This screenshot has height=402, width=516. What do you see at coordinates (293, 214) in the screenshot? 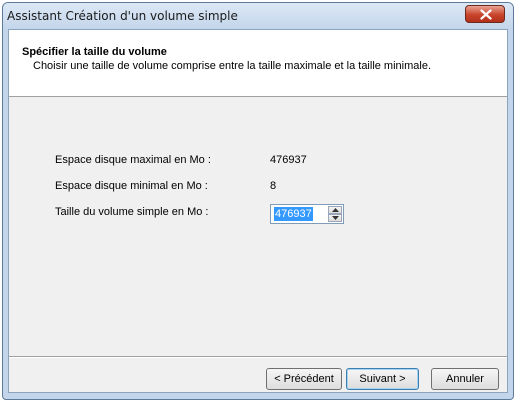
I see `volume-size-input: 476937` at bounding box center [293, 214].